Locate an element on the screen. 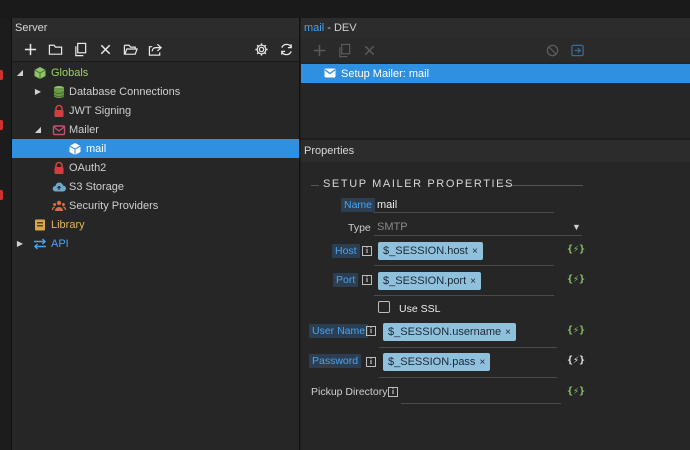  password-label: Password is located at coordinates (335, 361).